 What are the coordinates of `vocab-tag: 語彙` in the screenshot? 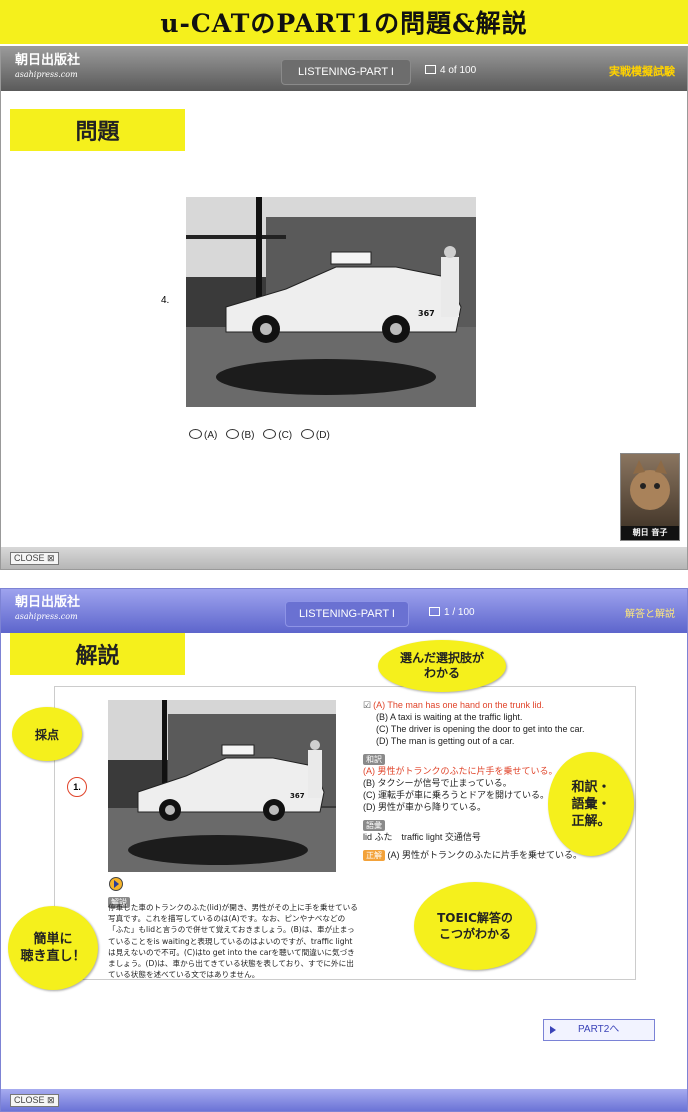 It's located at (374, 825).